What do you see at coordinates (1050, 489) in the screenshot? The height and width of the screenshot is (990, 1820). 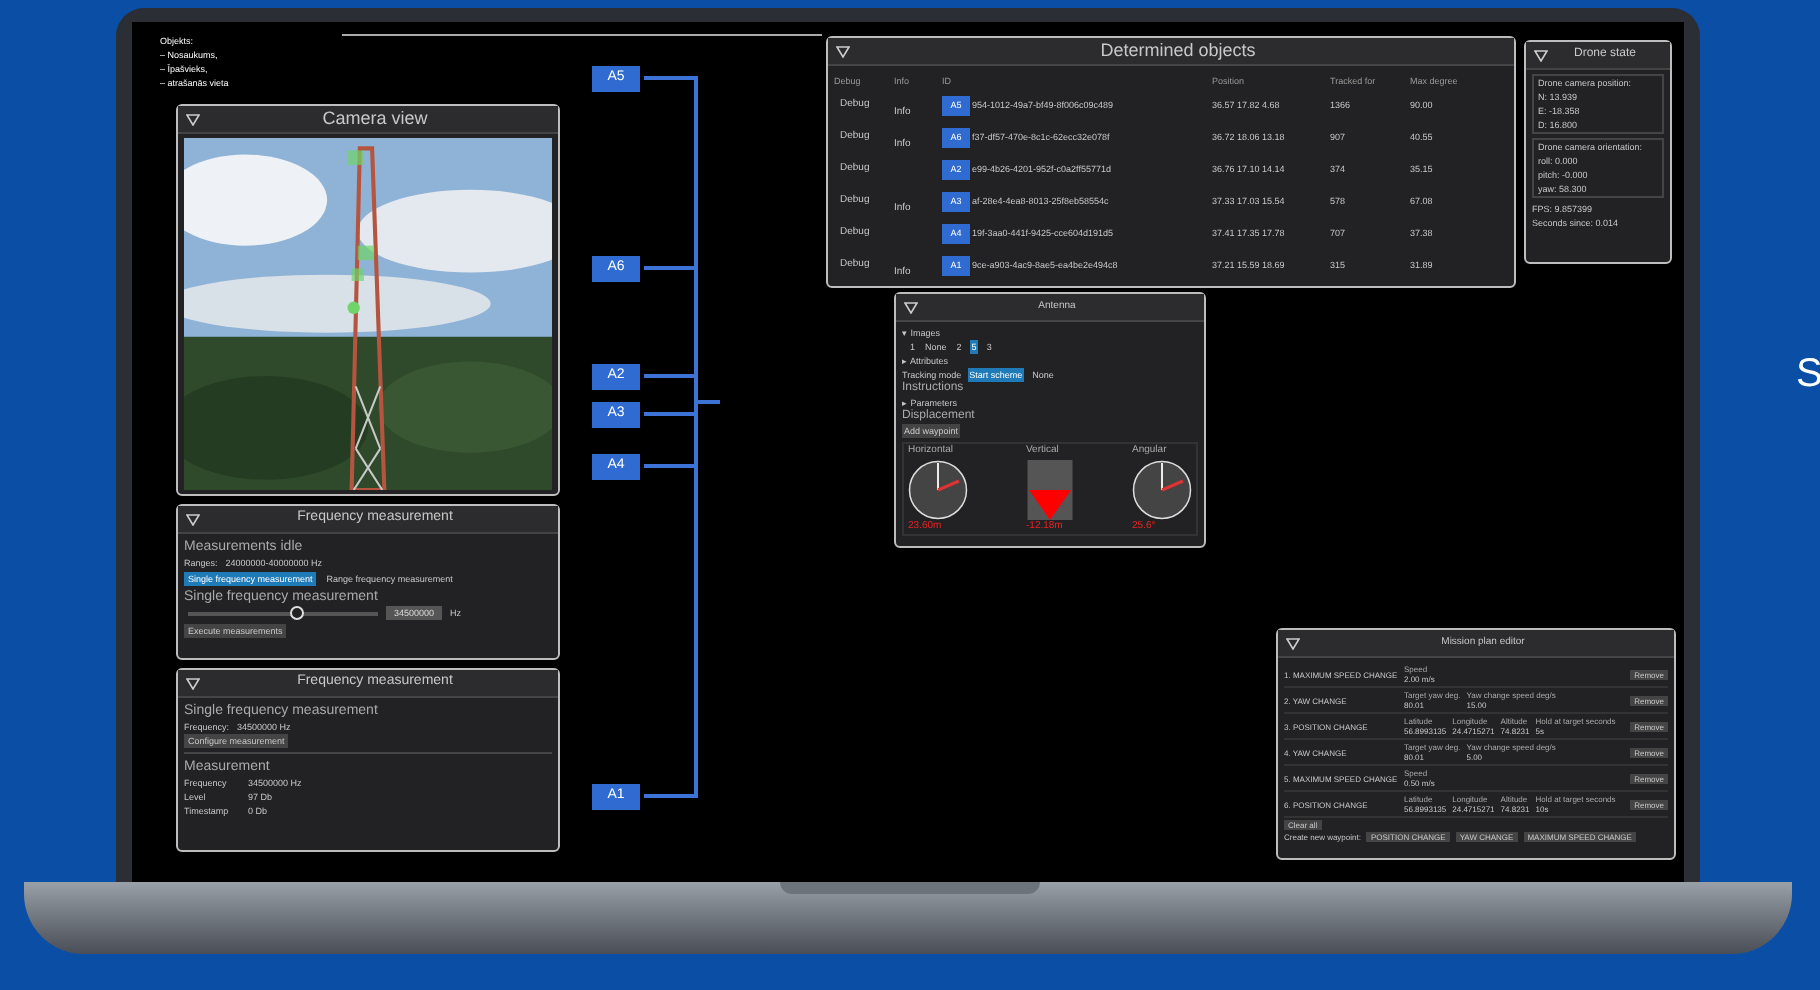 I see `vertical-gauge` at bounding box center [1050, 489].